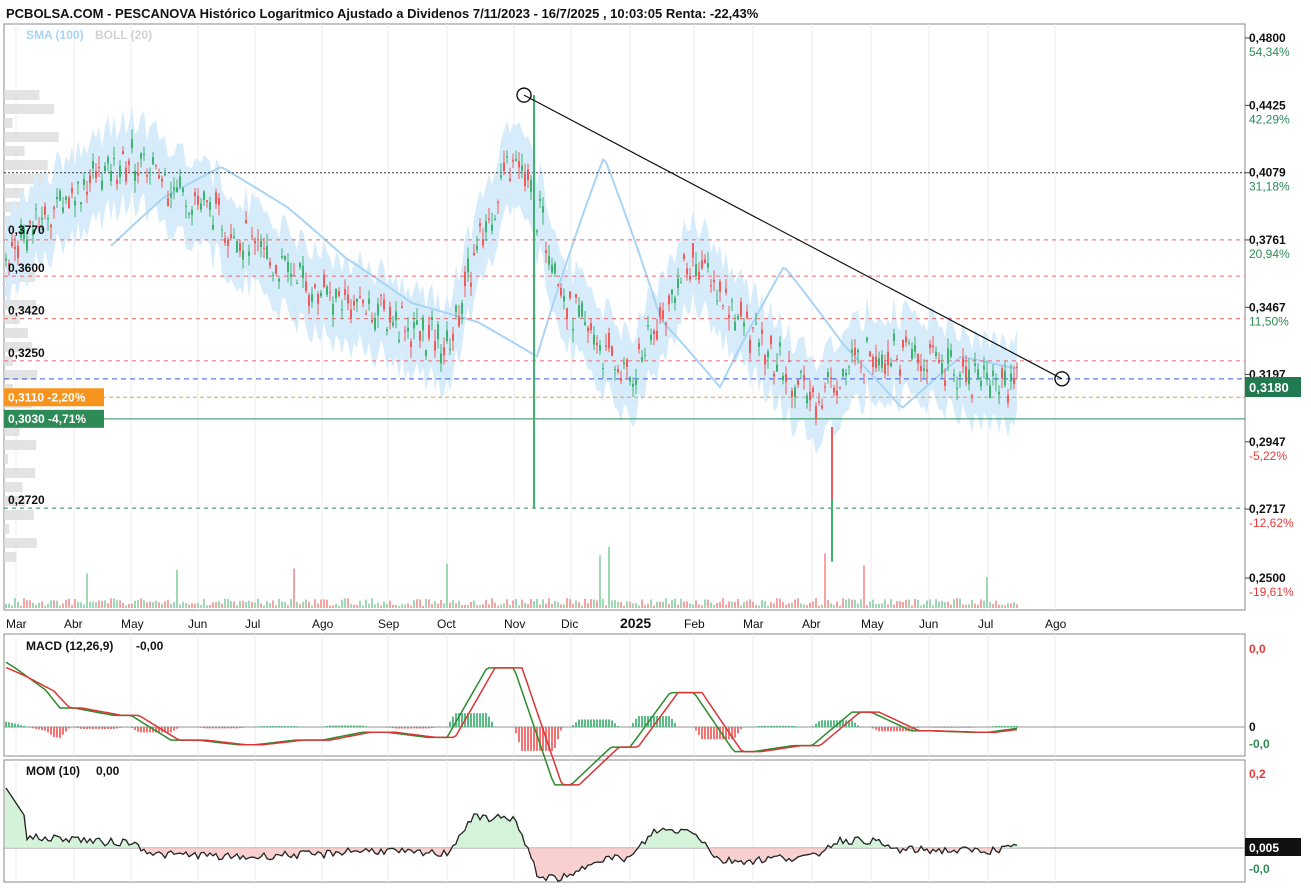  What do you see at coordinates (1267, 442) in the screenshot?
I see `y-tick-label: 0,2947` at bounding box center [1267, 442].